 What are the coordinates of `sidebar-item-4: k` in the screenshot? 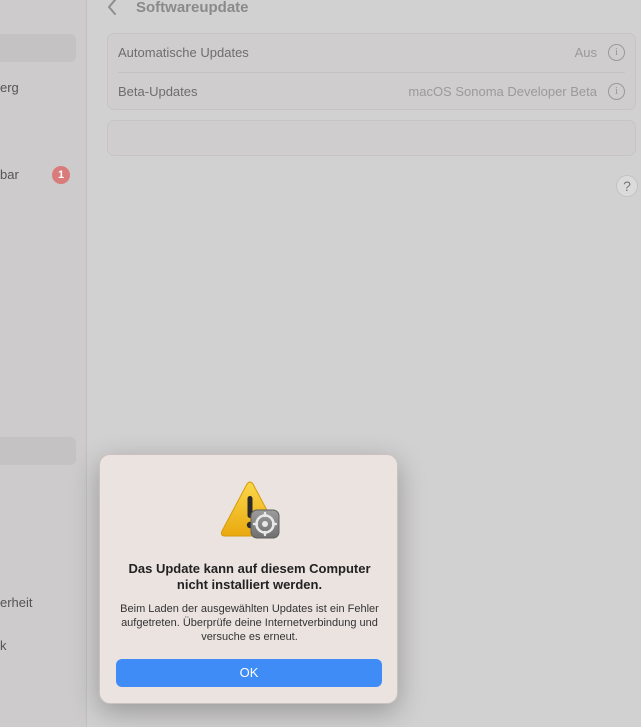 It's located at (3, 645).